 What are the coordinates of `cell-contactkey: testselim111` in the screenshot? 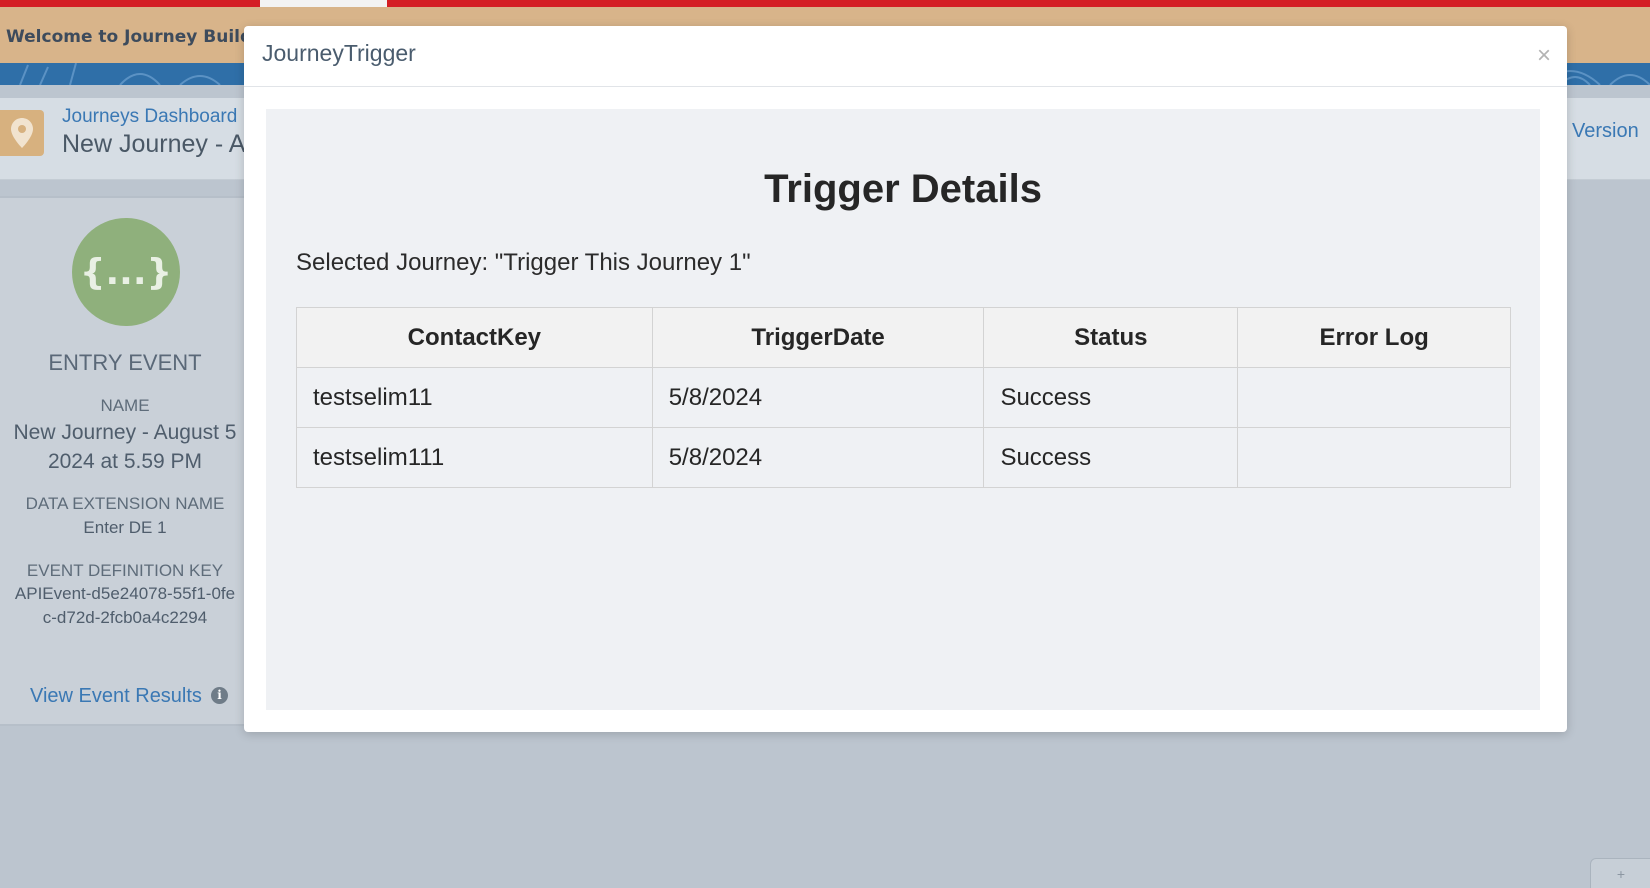 It's located at (474, 457).